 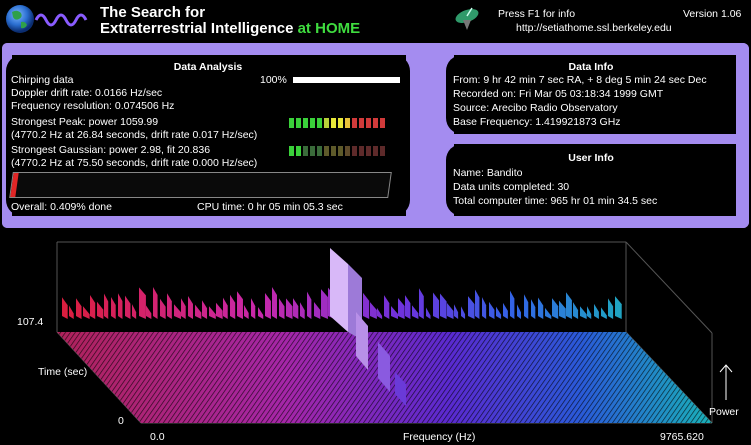 What do you see at coordinates (14, 185) in the screenshot?
I see `overall-progress-fill` at bounding box center [14, 185].